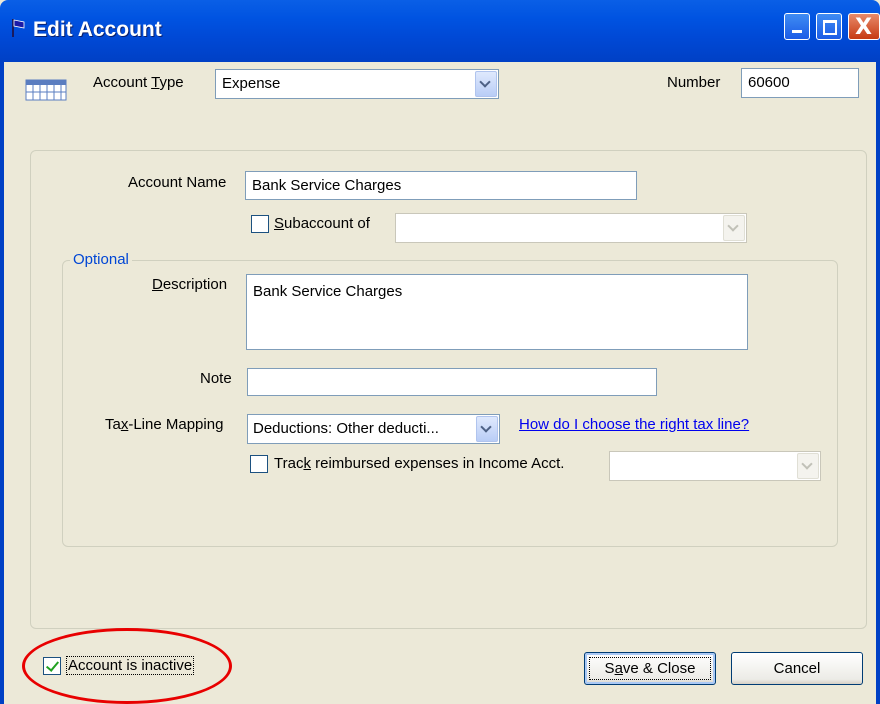 Image resolution: width=880 pixels, height=704 pixels. Describe the element at coordinates (251, 83) in the screenshot. I see `account-type-value: Expense` at that location.